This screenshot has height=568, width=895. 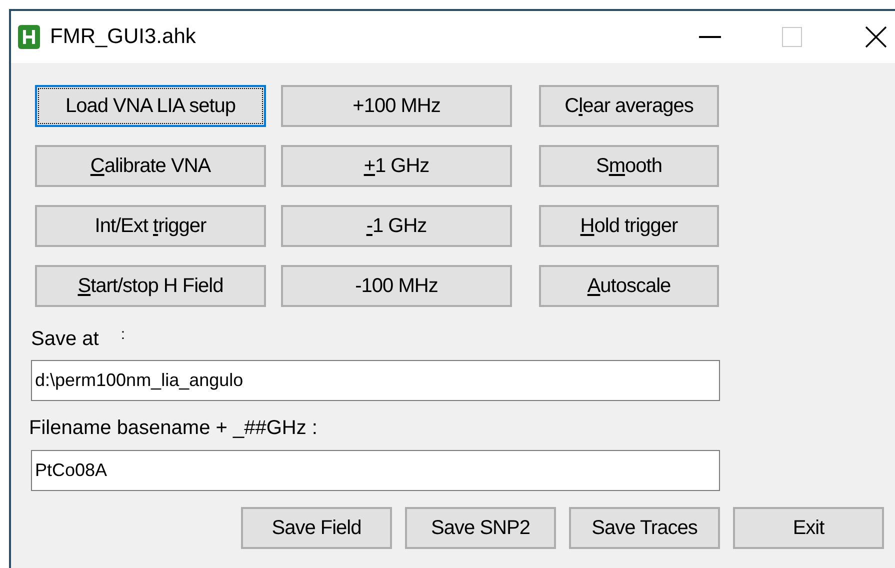 What do you see at coordinates (396, 226) in the screenshot?
I see `action-button: -1 GHz` at bounding box center [396, 226].